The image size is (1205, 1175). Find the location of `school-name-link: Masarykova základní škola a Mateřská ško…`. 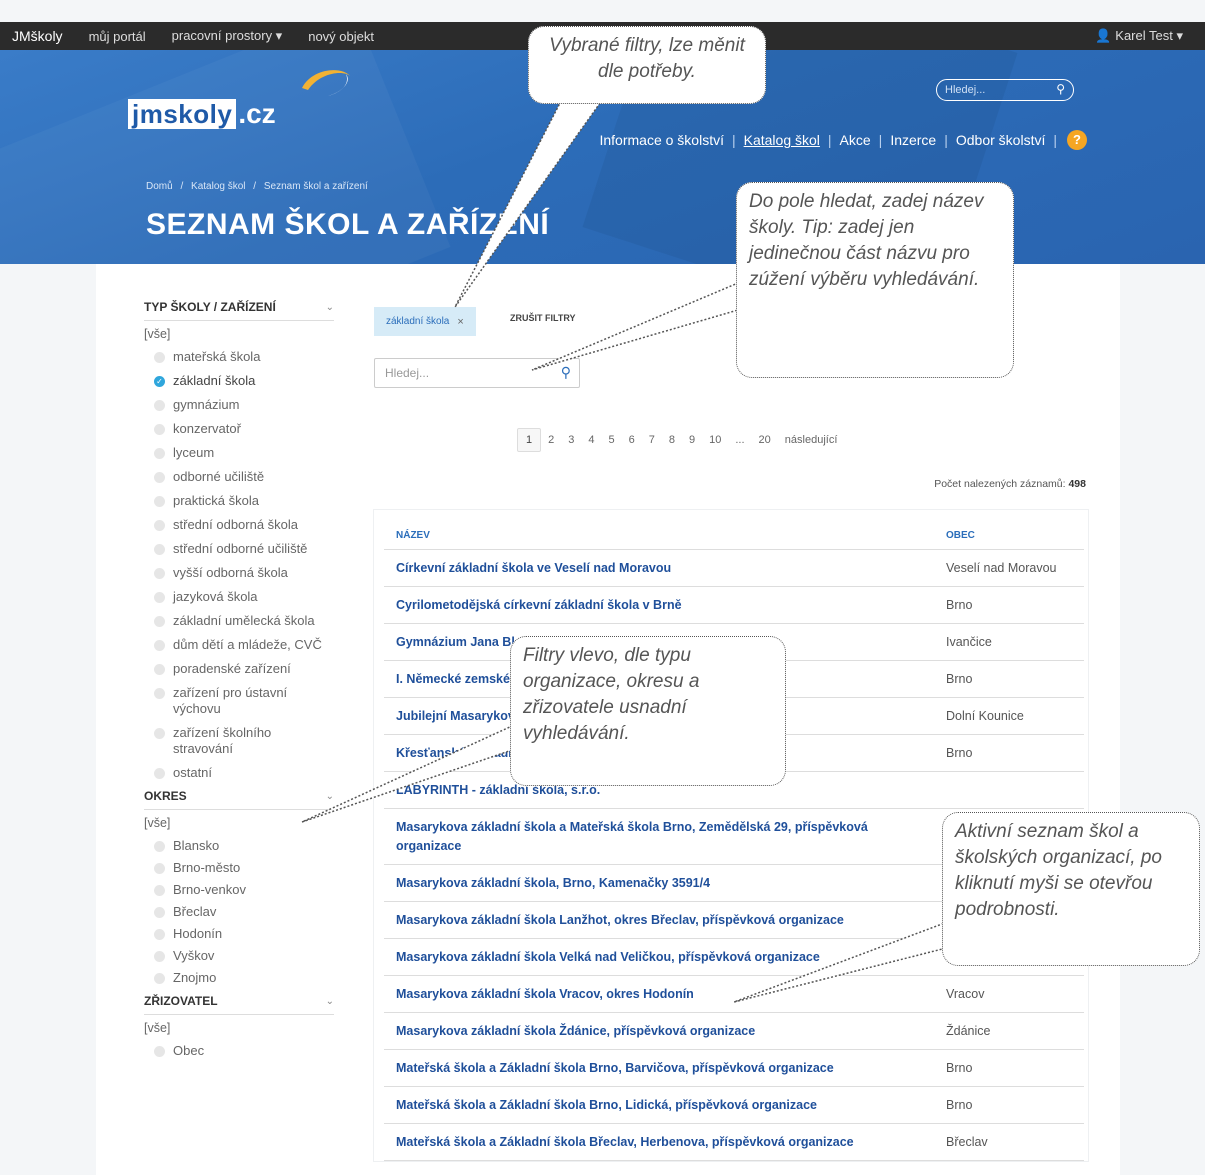

school-name-link: Masarykova základní škola a Mateřská ško… is located at coordinates (659, 836).